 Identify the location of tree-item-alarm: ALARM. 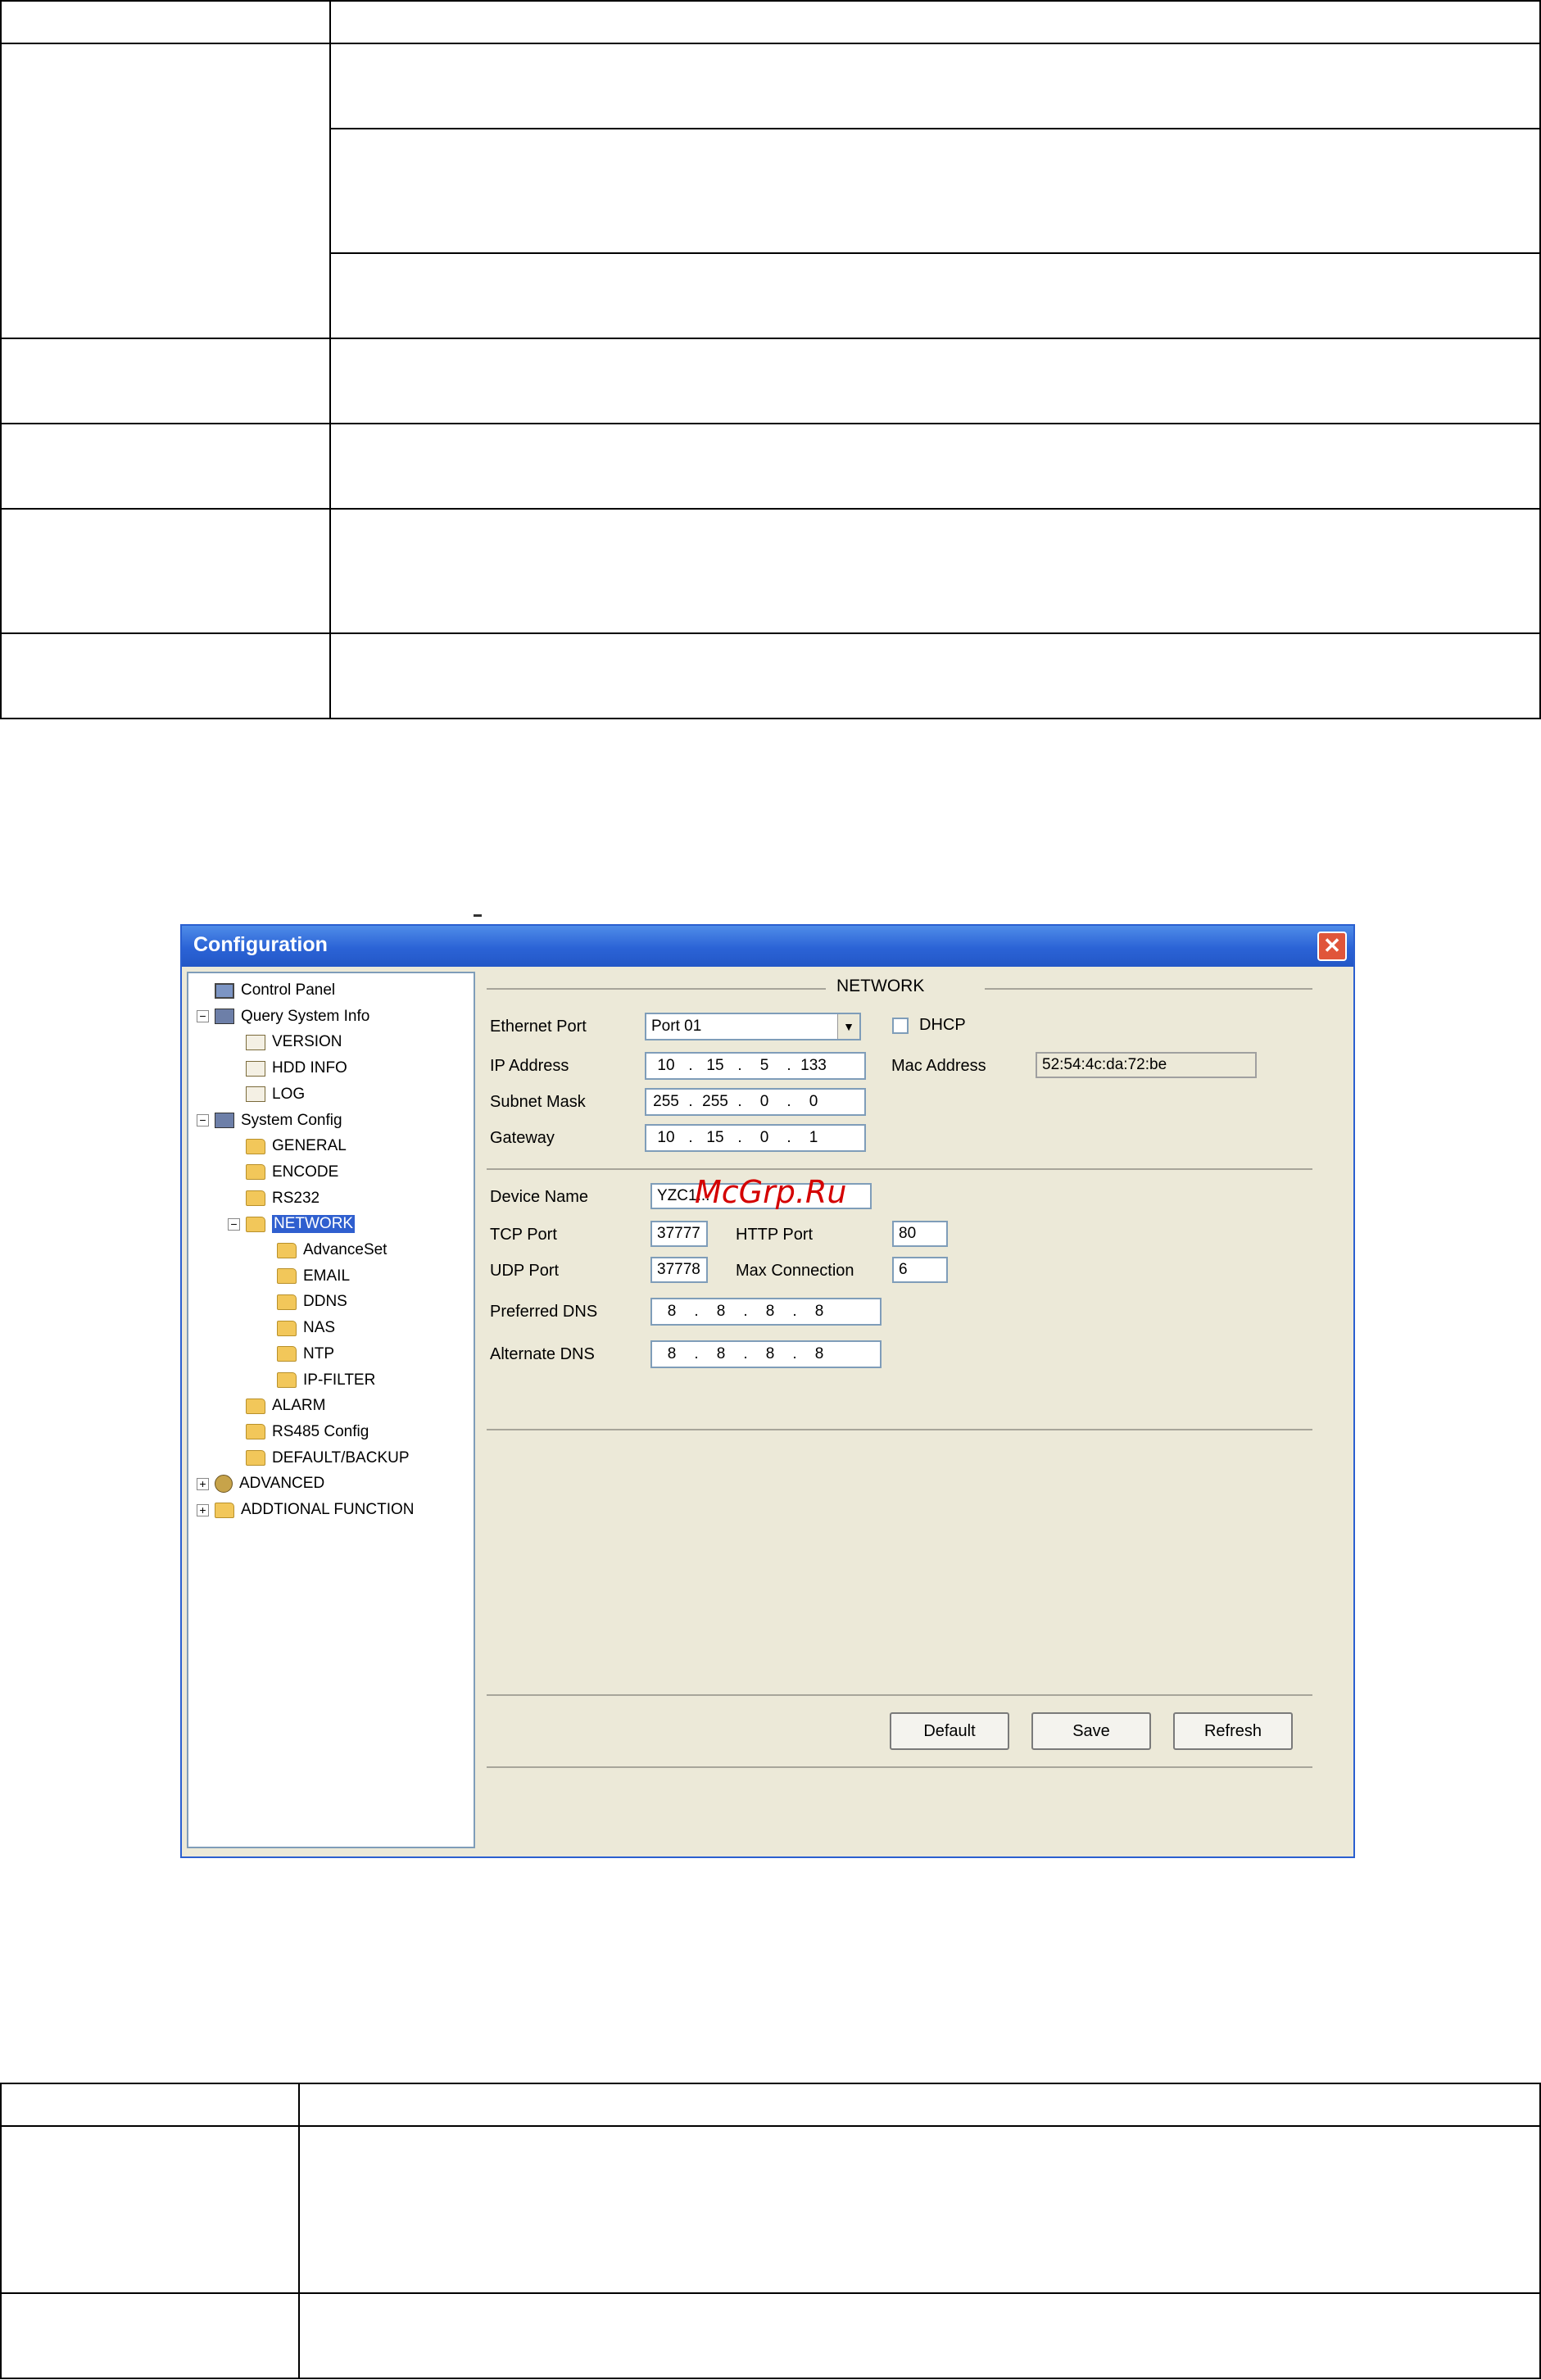
(276, 1406).